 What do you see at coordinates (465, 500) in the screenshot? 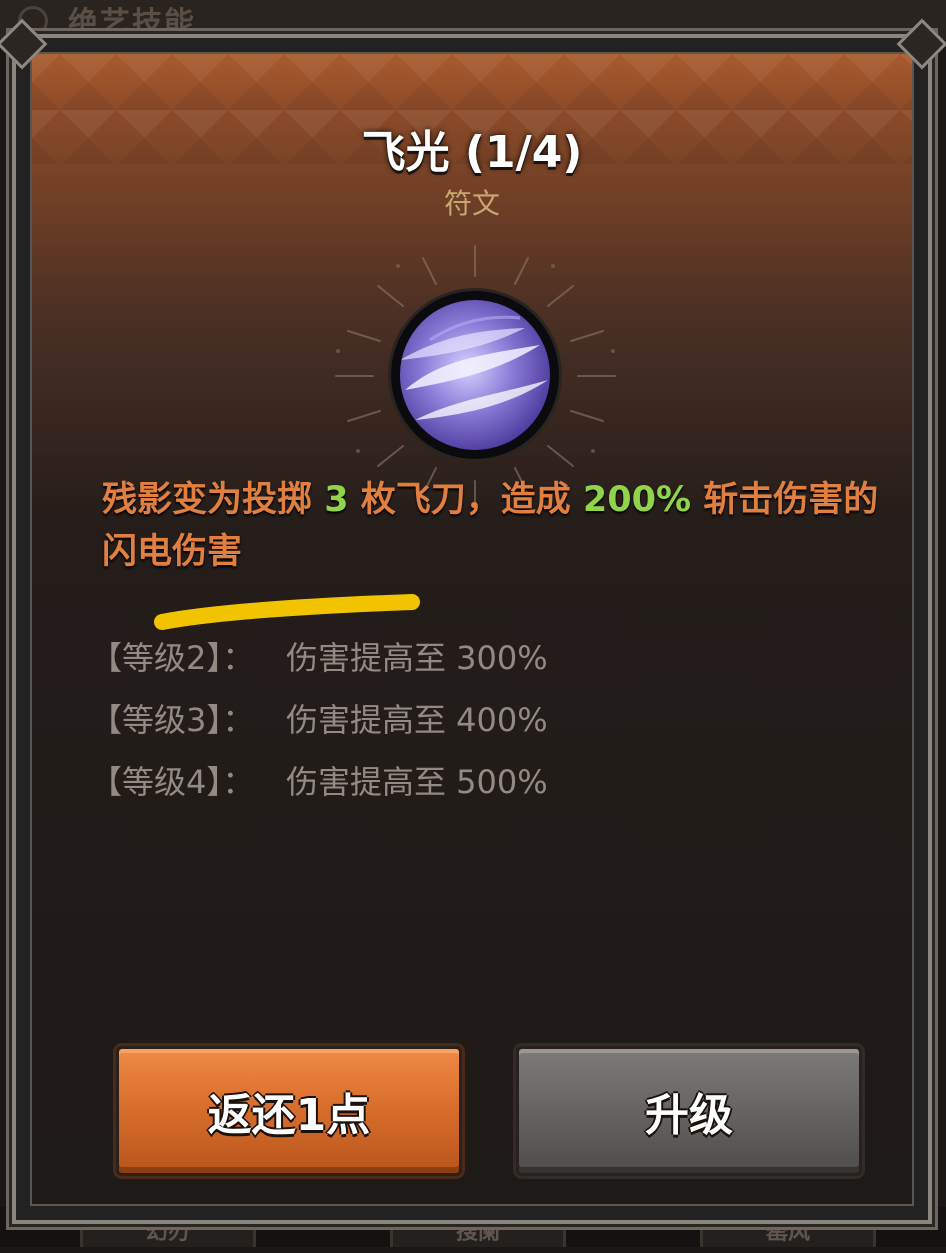
I see `description-text-2: 枚飞刀，造成` at bounding box center [465, 500].